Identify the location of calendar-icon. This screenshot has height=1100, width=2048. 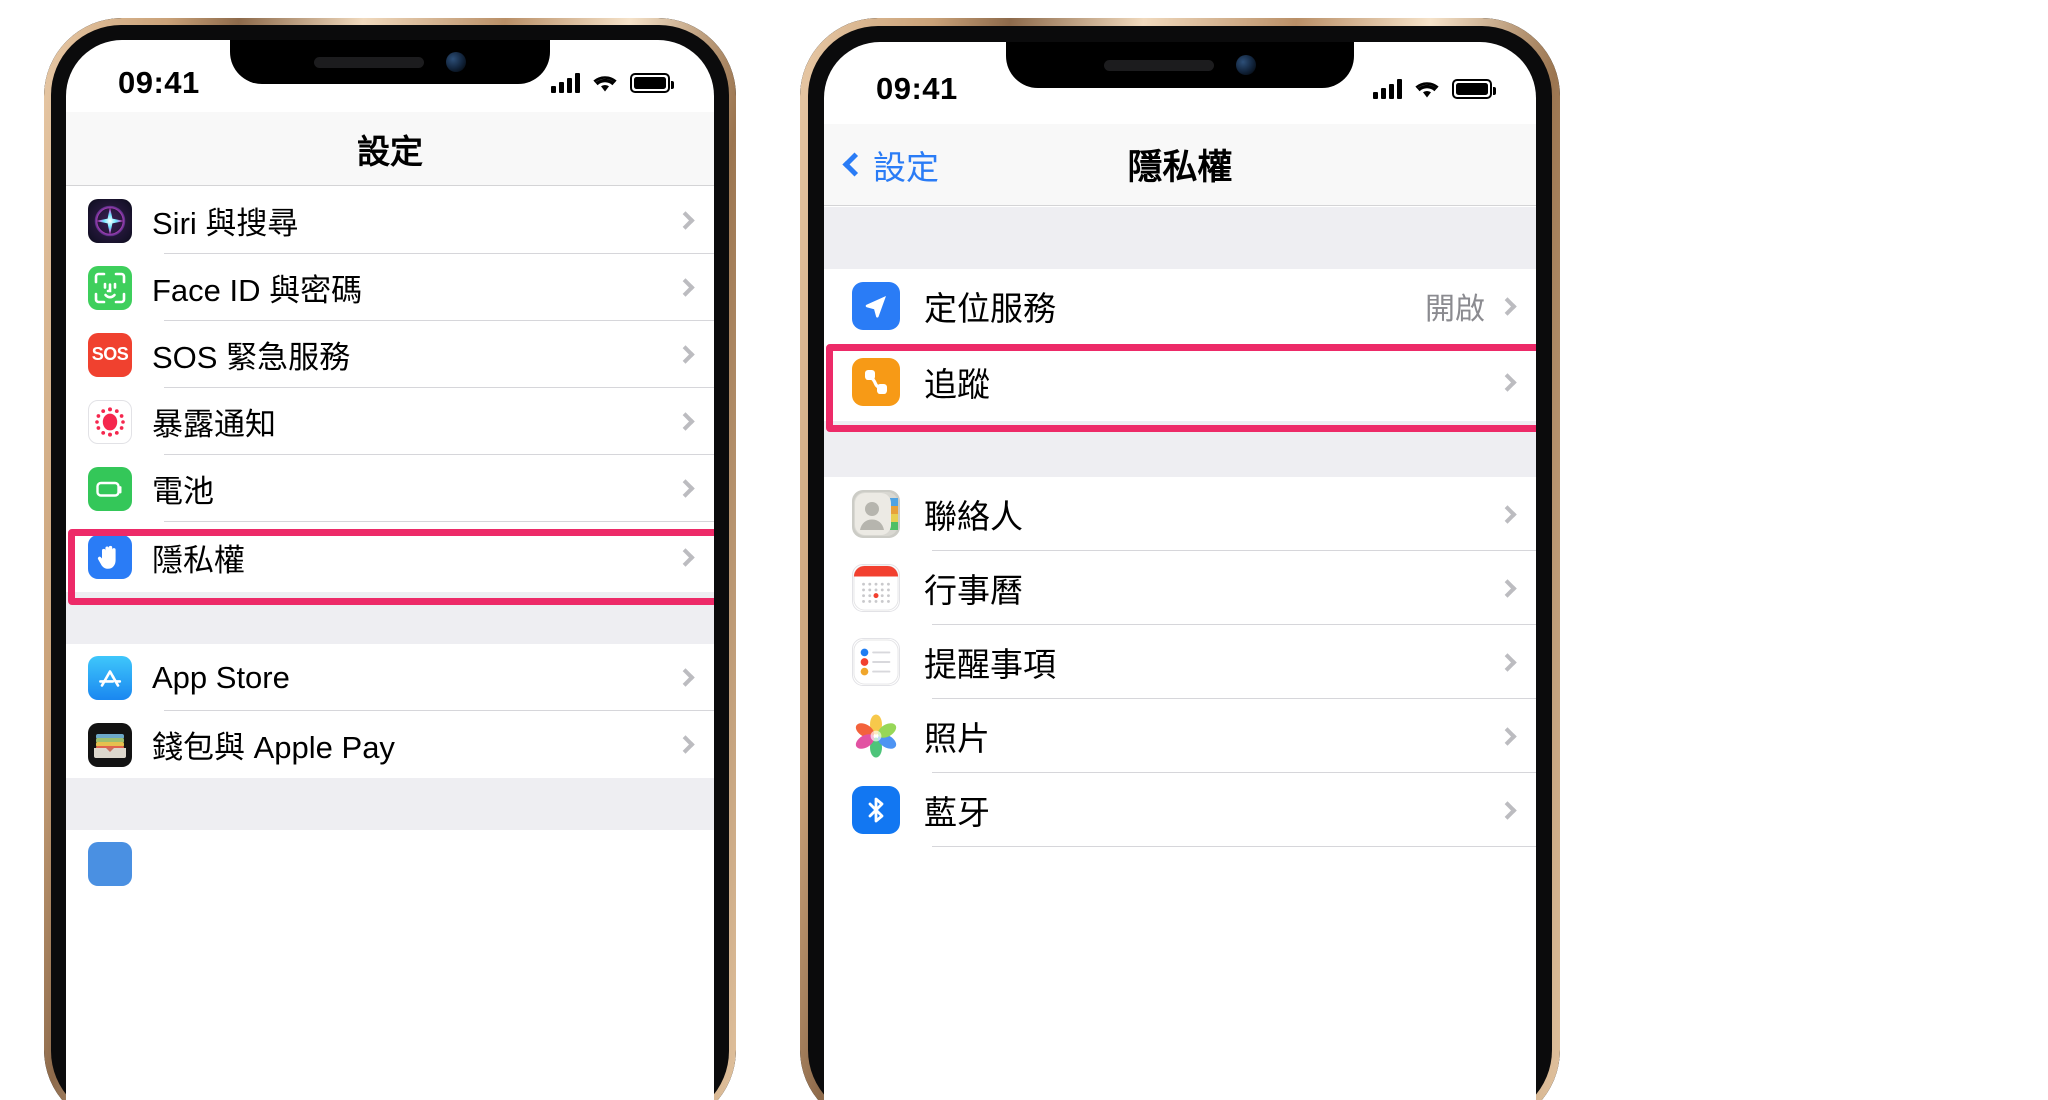
(876, 588).